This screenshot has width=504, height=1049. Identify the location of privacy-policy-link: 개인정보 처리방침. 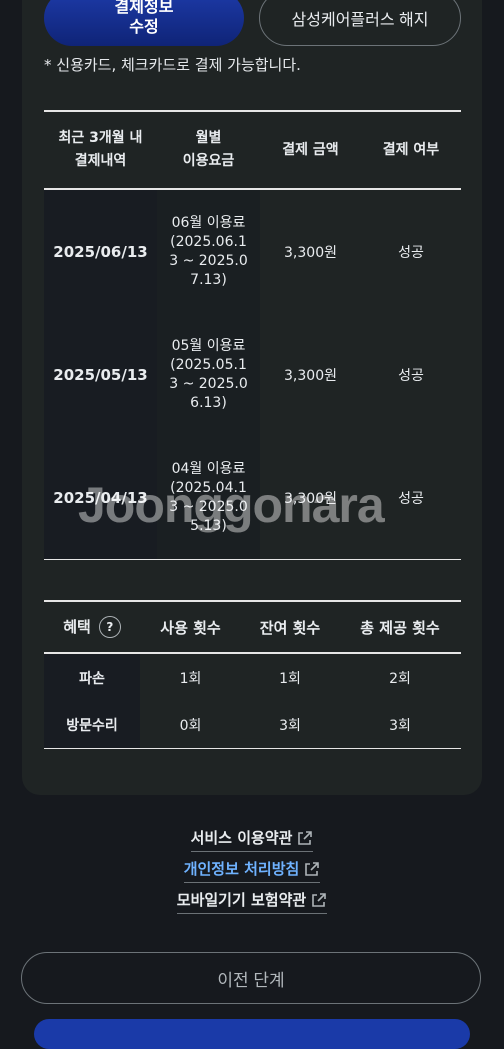
(252, 871).